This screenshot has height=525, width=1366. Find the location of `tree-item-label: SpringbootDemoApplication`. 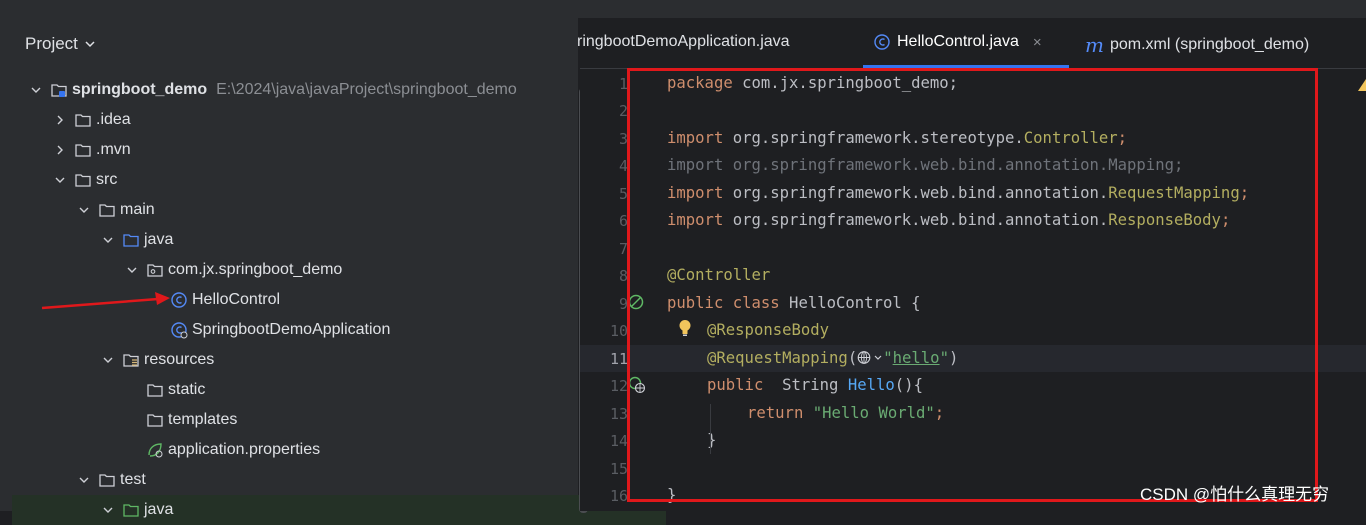

tree-item-label: SpringbootDemoApplication is located at coordinates (291, 329).